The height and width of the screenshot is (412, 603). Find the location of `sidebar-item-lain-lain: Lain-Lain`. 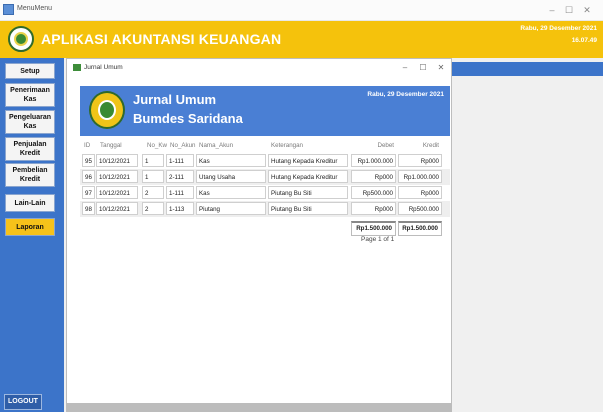

sidebar-item-lain-lain: Lain-Lain is located at coordinates (30, 203).